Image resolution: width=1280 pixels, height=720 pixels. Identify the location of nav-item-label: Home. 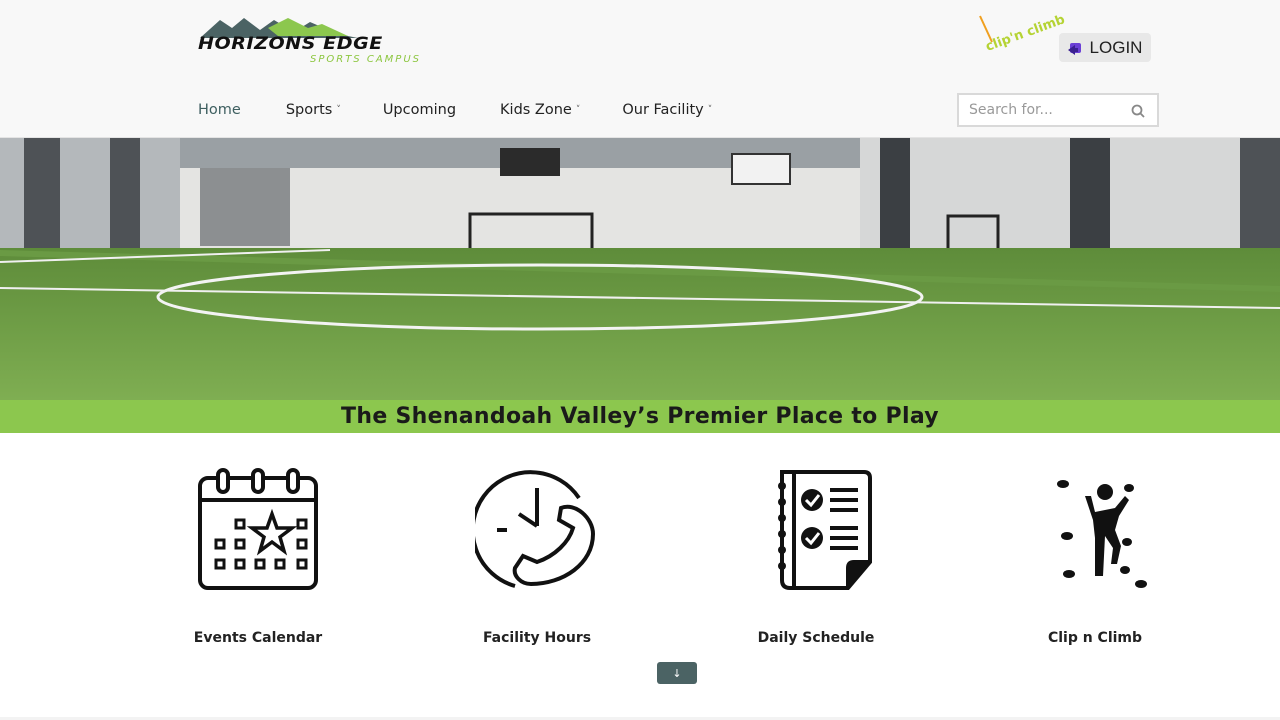
(219, 110).